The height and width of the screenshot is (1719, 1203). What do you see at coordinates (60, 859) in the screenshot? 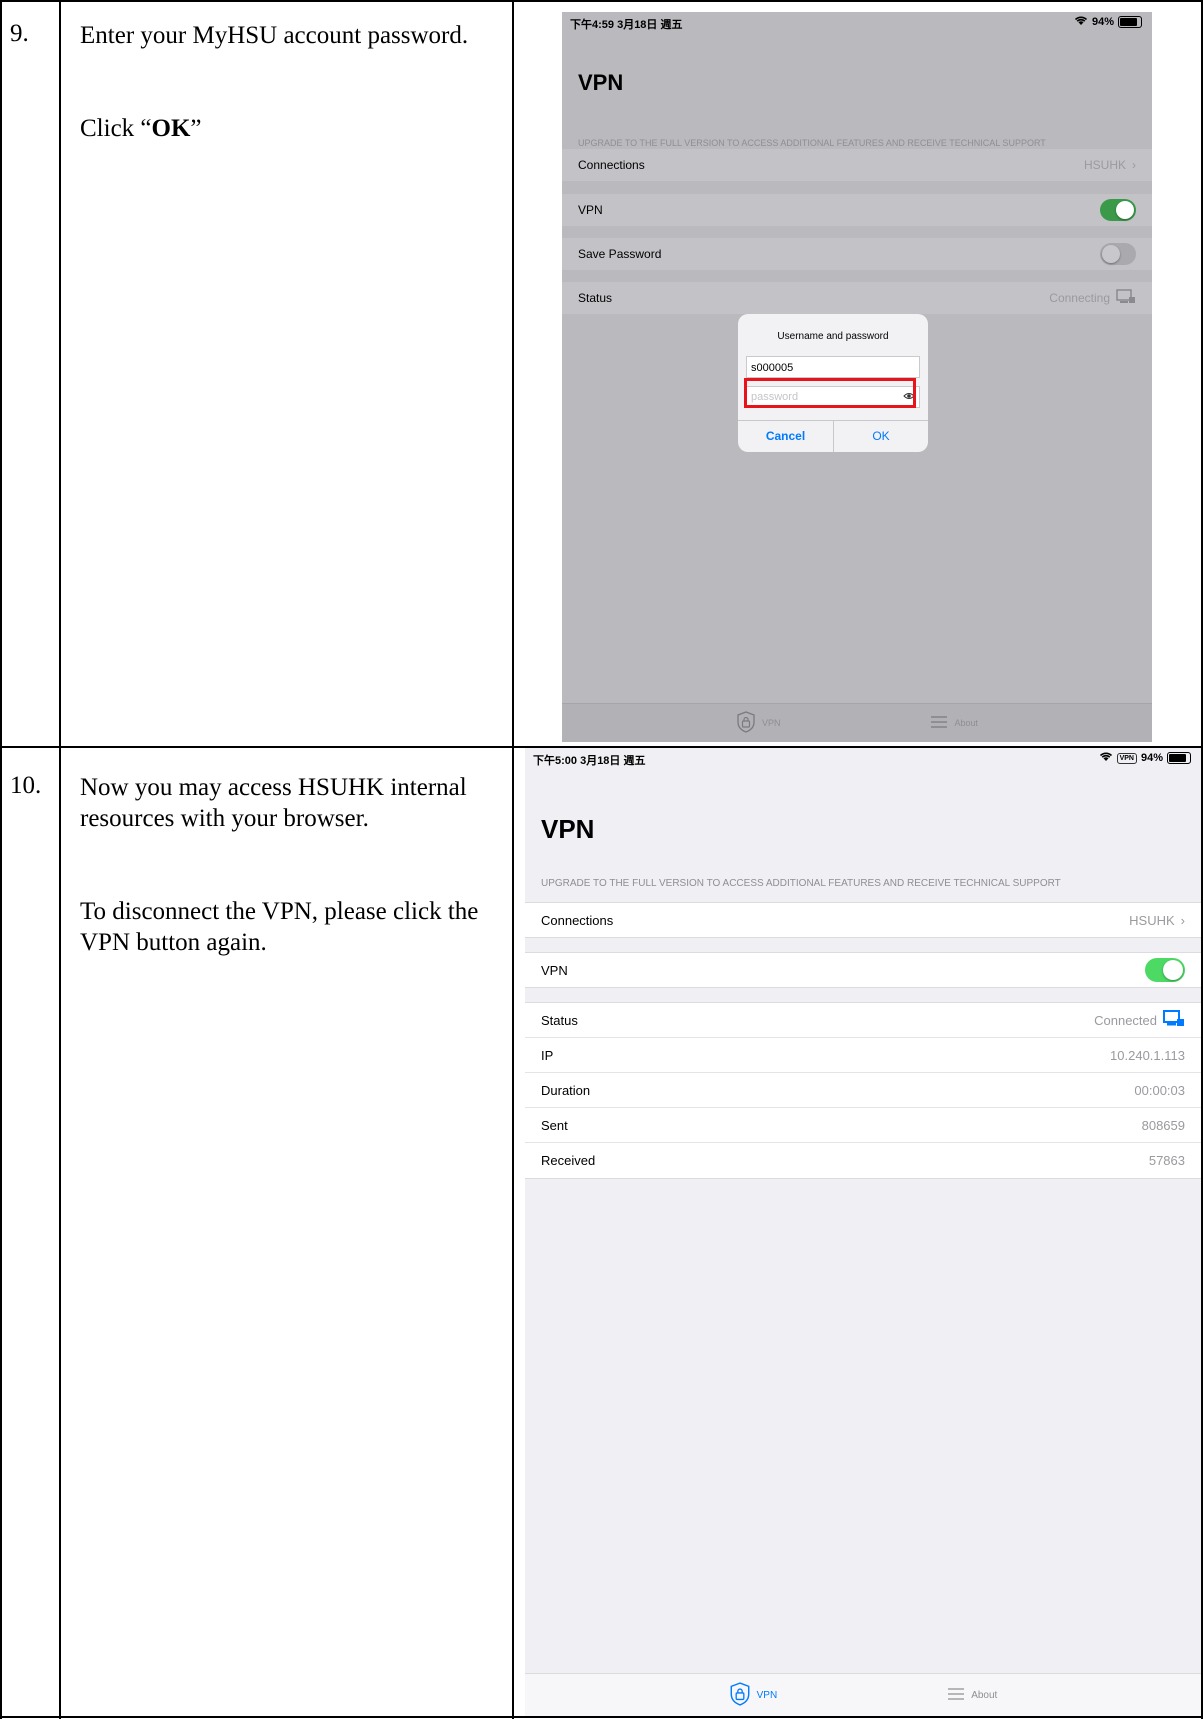
I see `column-divider-number` at bounding box center [60, 859].